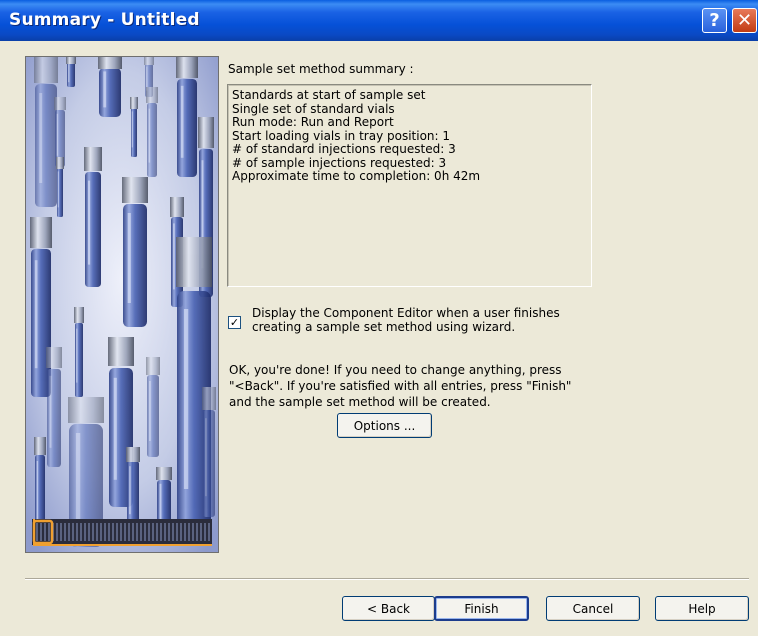 This screenshot has width=758, height=636. Describe the element at coordinates (356, 176) in the screenshot. I see `summary-line: Approximate time to completion: 0h 42m` at that location.